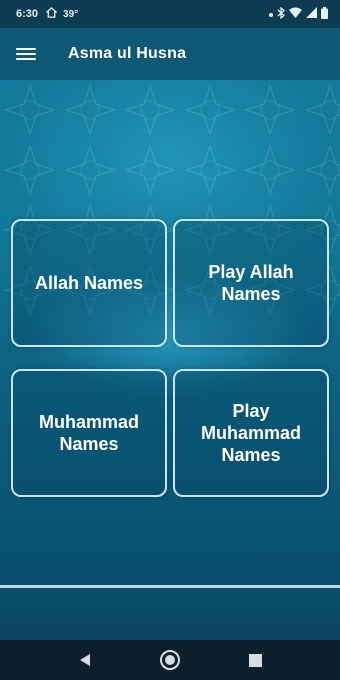 The width and height of the screenshot is (340, 680). I want to click on system-nav-bar, so click(170, 660).